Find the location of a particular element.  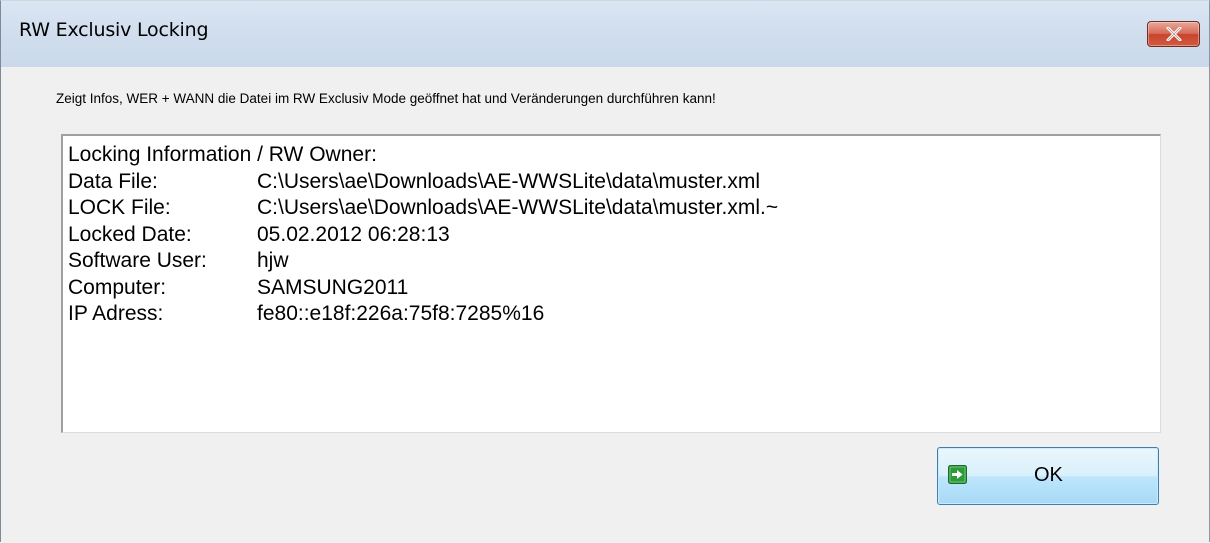

info-row-computer: Computer: SAMSUNG2011 is located at coordinates (614, 288).